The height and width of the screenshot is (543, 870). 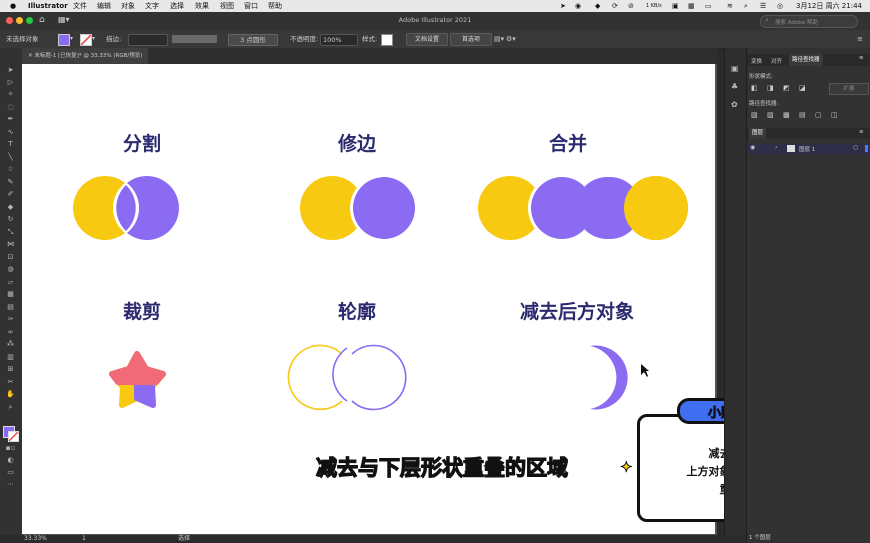 What do you see at coordinates (631, 6) in the screenshot?
I see `mute-icon: ⊘` at bounding box center [631, 6].